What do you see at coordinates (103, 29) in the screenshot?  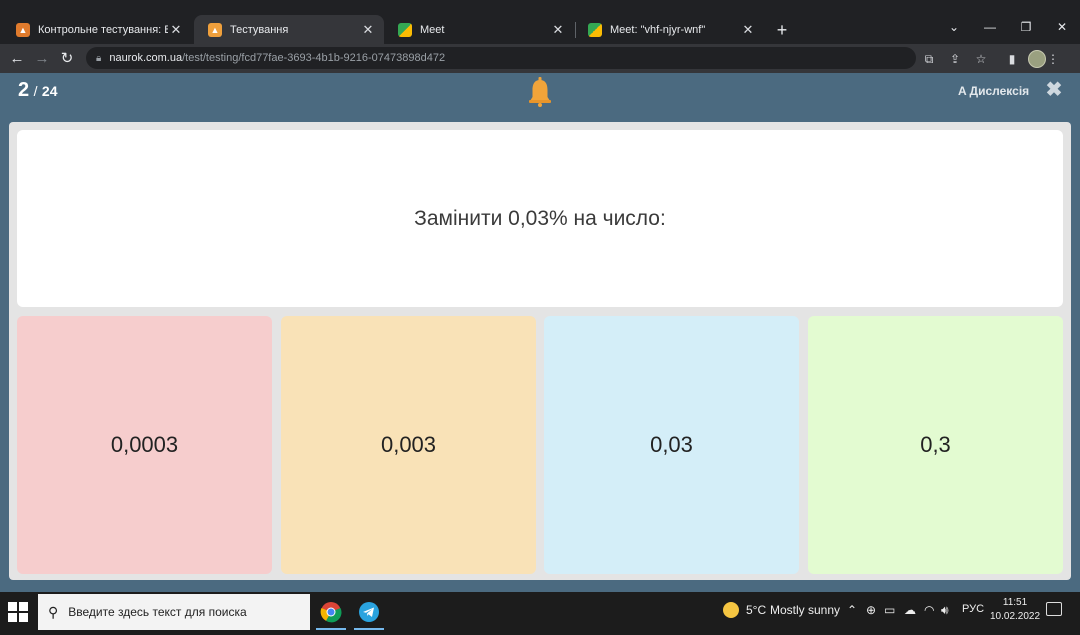 I see `tab-title: Контрольне тестування: Відноше` at bounding box center [103, 29].